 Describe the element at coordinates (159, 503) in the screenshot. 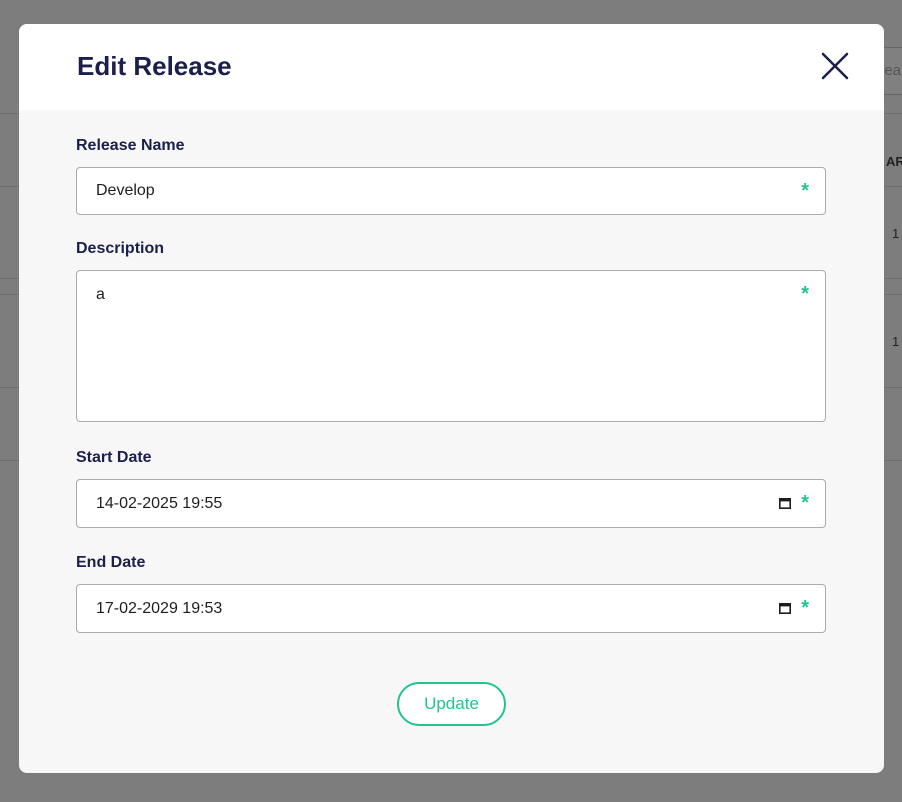

I see `start-date-value: 14-02-2025 19:55` at that location.